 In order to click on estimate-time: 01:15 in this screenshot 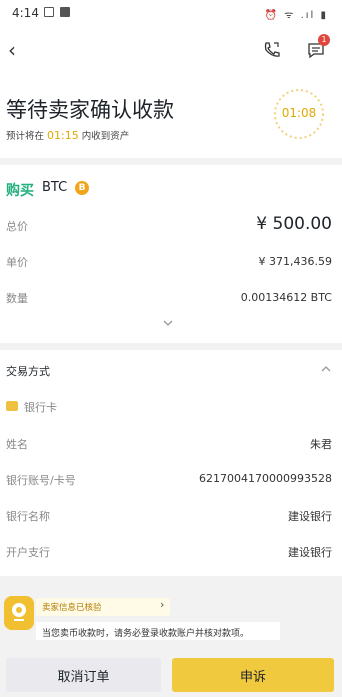, I will do `click(63, 135)`.